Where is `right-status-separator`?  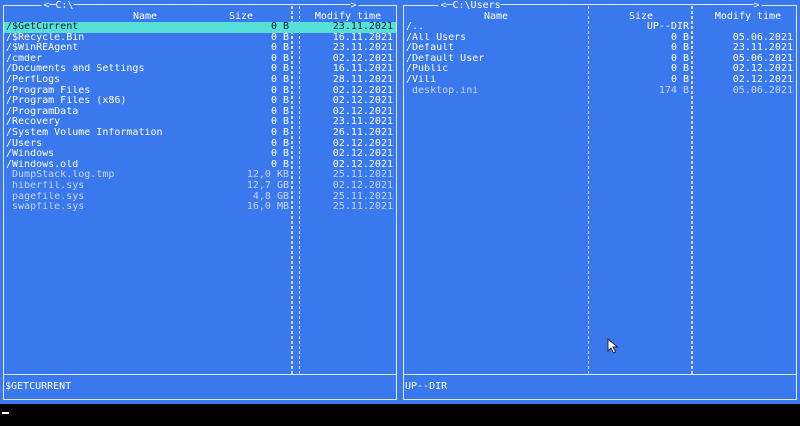 right-status-separator is located at coordinates (600, 374).